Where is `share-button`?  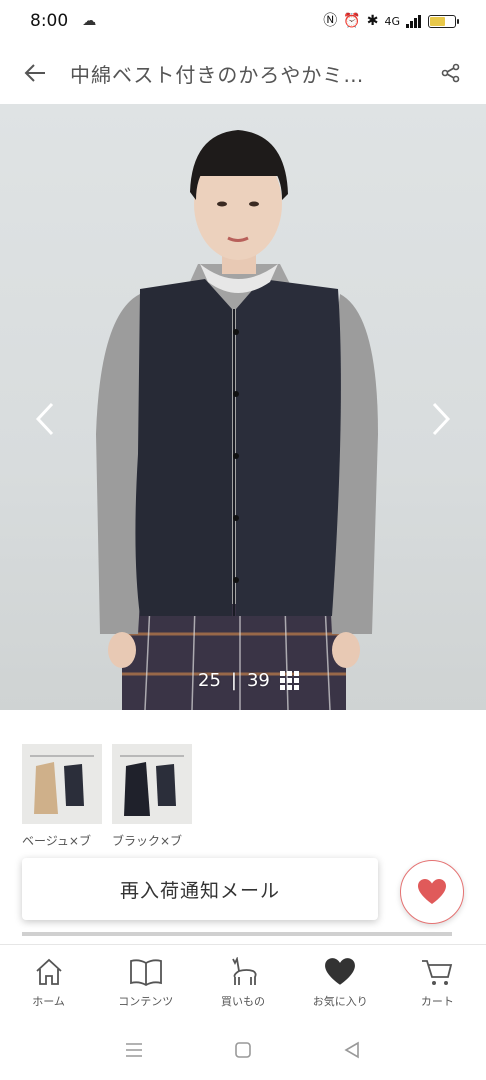
share-button is located at coordinates (451, 73).